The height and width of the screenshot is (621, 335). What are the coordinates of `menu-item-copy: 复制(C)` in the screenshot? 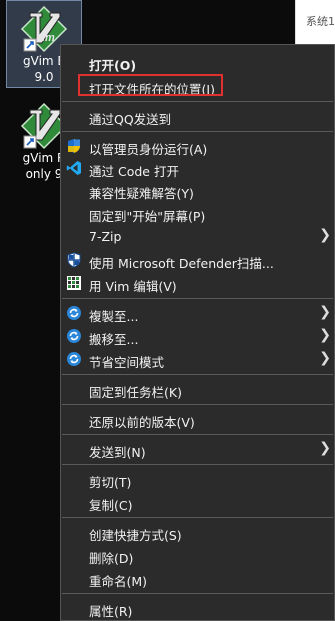 It's located at (197, 502).